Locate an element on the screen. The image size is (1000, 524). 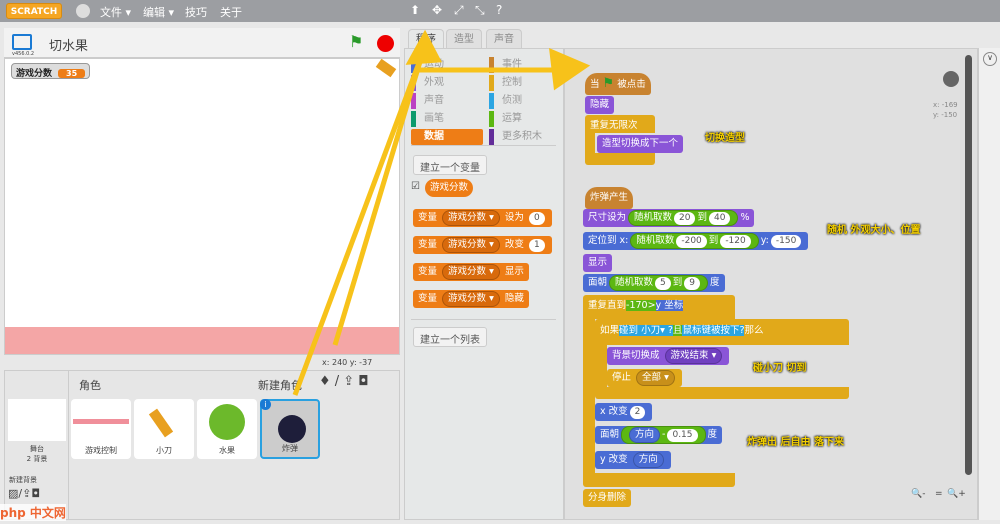
tab-costumes: 造型 is located at coordinates (464, 39).